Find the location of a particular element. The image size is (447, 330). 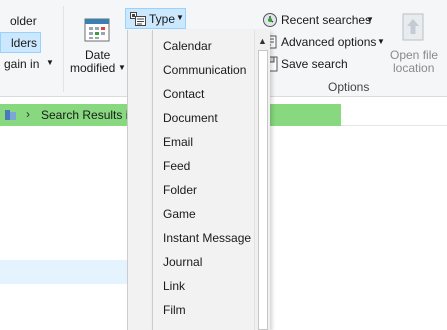

type-menu-item-communication: Communication is located at coordinates (204, 70).